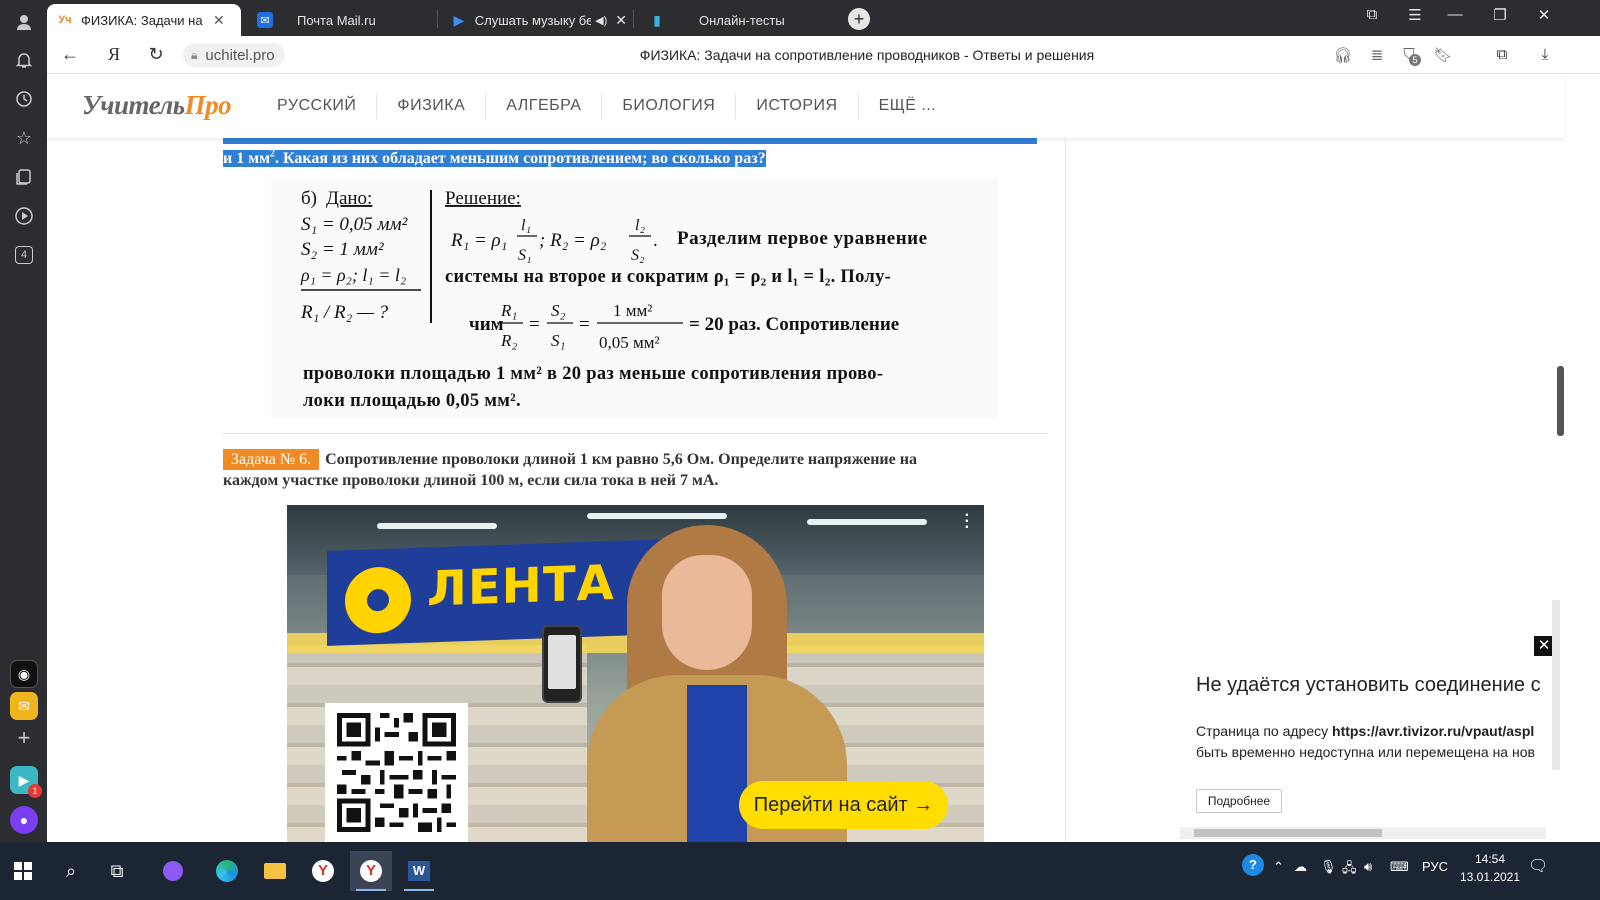  I want to click on word-icon: W, so click(419, 871).